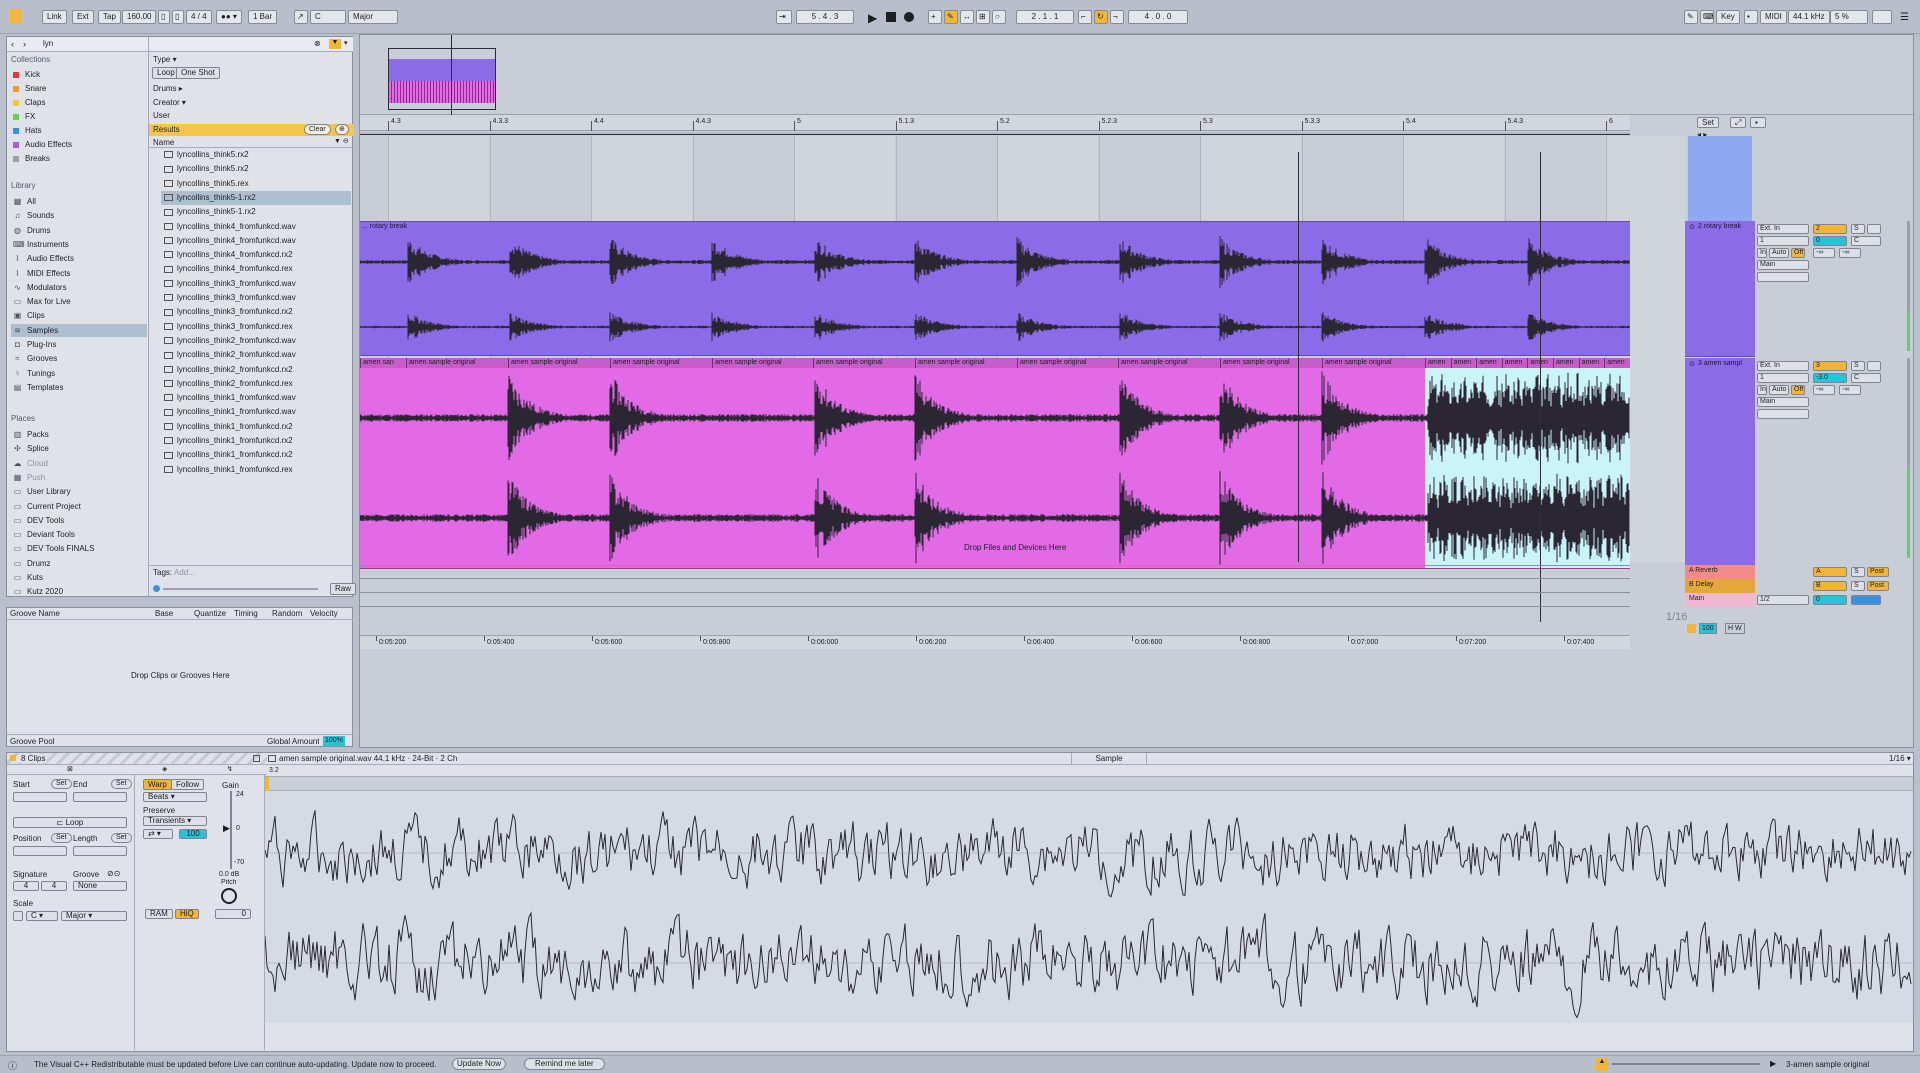 The height and width of the screenshot is (1073, 1920). I want to click on list-item: lyncollins_think4_fromfunkcd.wav, so click(256, 241).